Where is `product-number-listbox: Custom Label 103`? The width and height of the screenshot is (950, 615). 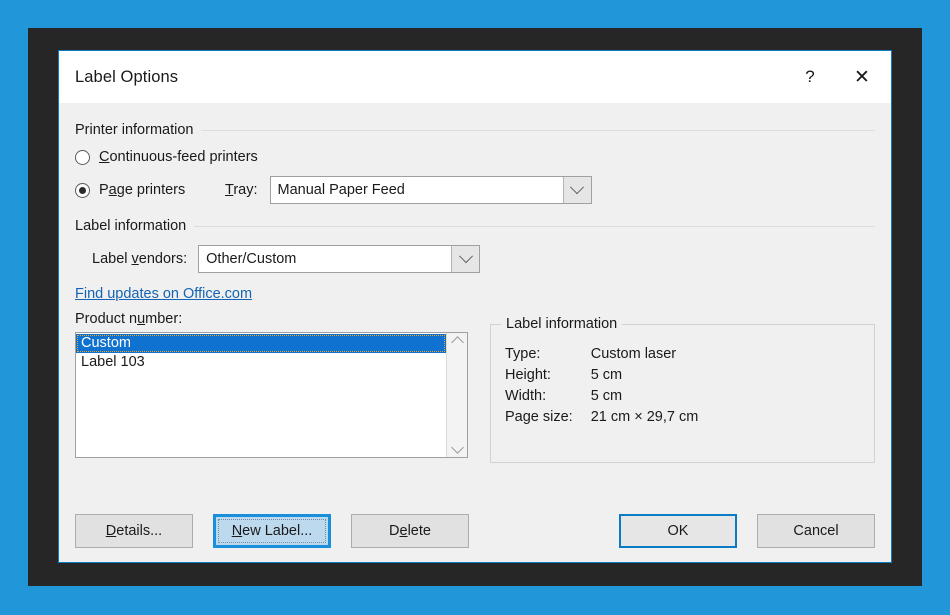
product-number-listbox: Custom Label 103 is located at coordinates (271, 395).